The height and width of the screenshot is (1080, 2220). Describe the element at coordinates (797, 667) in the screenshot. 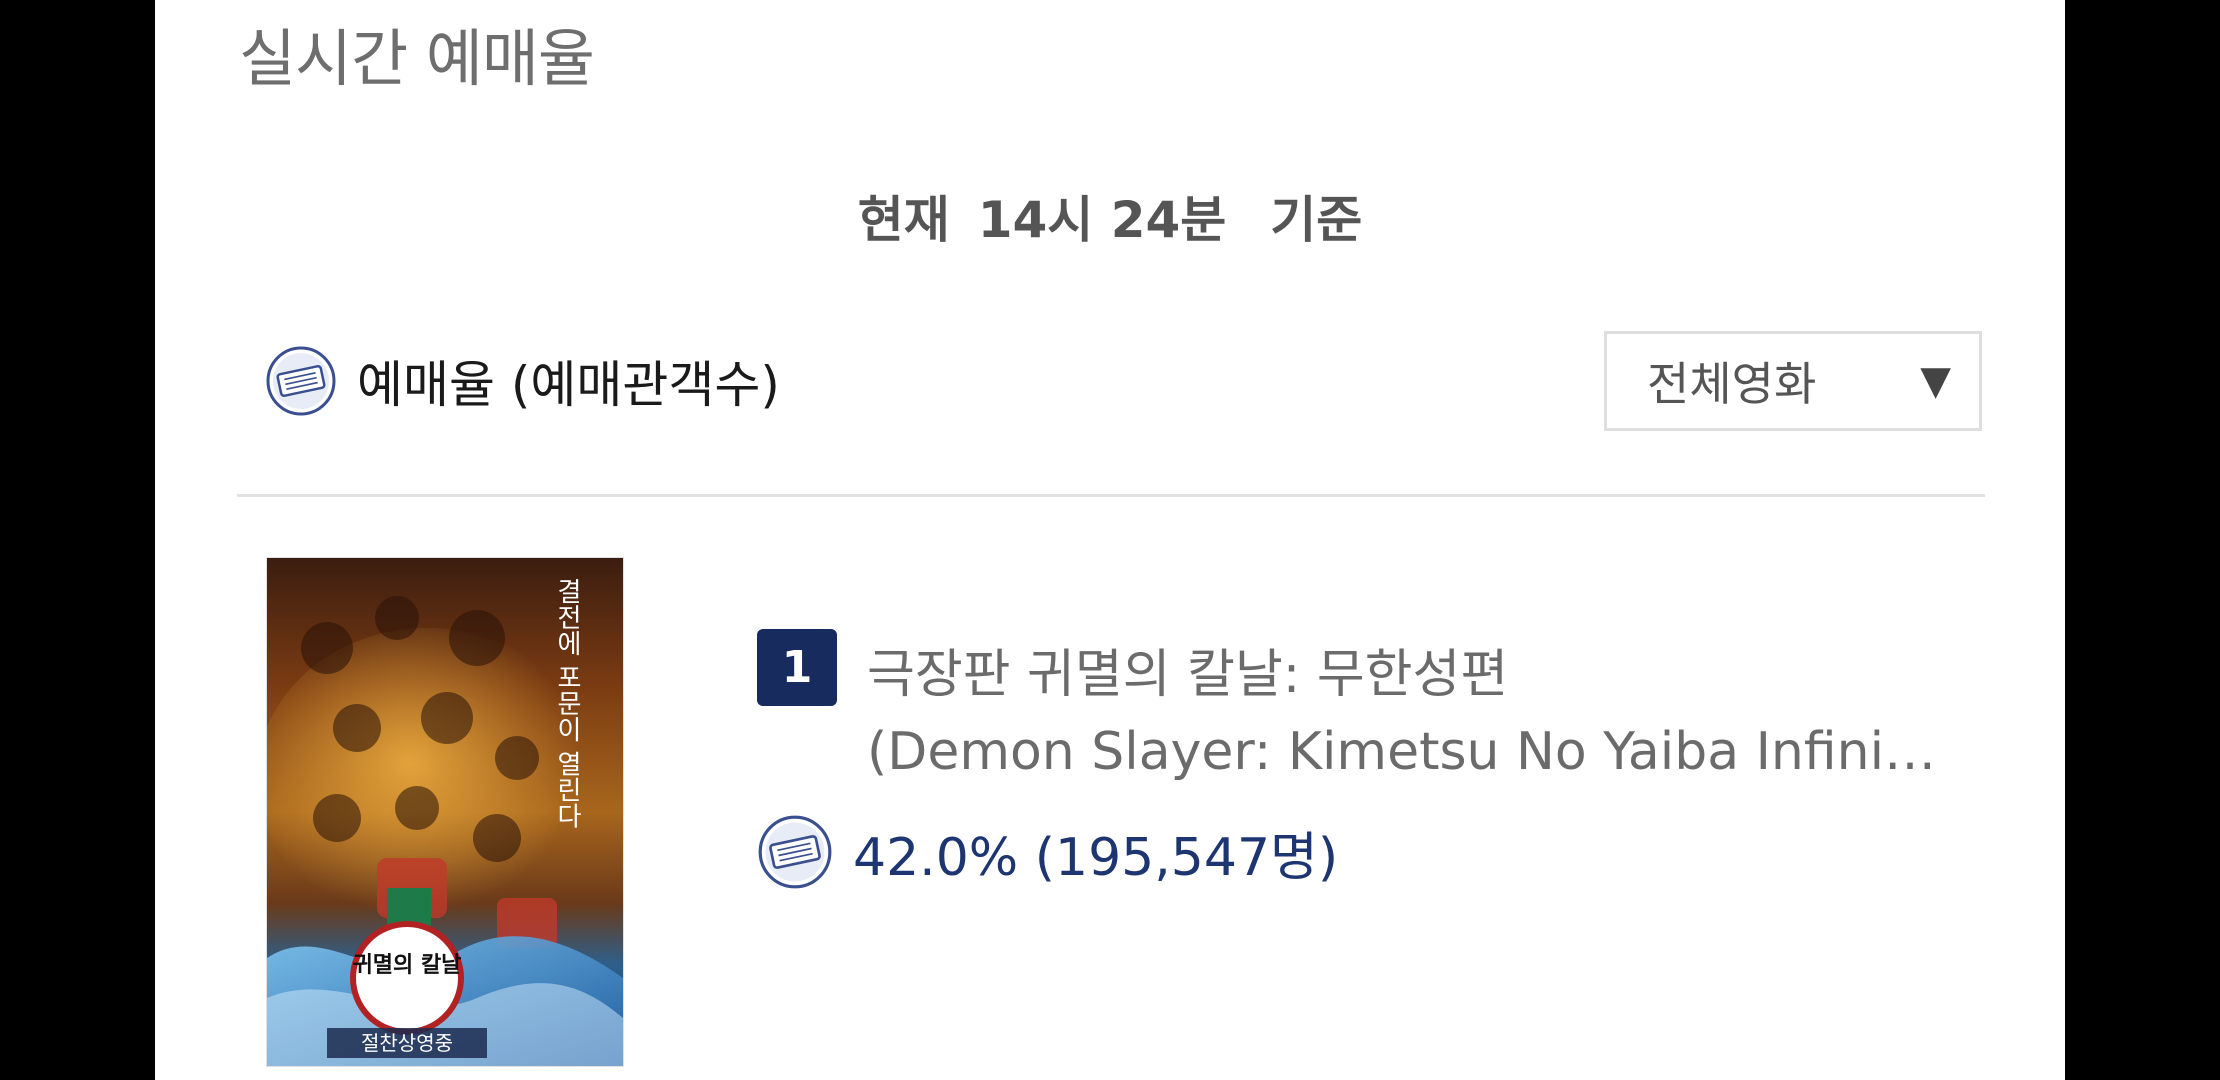

I see `rank-badge: 1` at that location.